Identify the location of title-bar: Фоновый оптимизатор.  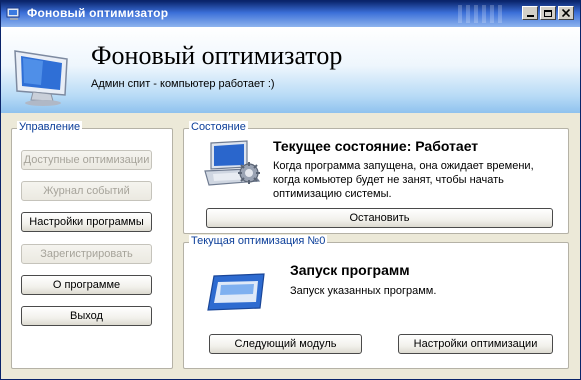
(290, 14).